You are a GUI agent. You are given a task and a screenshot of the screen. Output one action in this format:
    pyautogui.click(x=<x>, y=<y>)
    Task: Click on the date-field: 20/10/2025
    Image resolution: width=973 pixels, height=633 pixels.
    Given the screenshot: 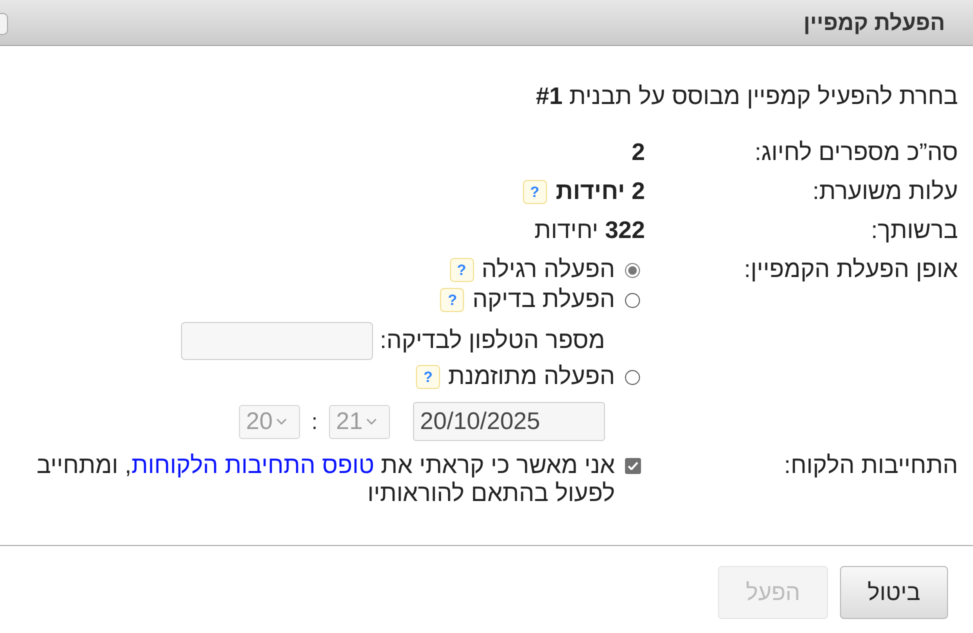 What is the action you would take?
    pyautogui.click(x=509, y=421)
    